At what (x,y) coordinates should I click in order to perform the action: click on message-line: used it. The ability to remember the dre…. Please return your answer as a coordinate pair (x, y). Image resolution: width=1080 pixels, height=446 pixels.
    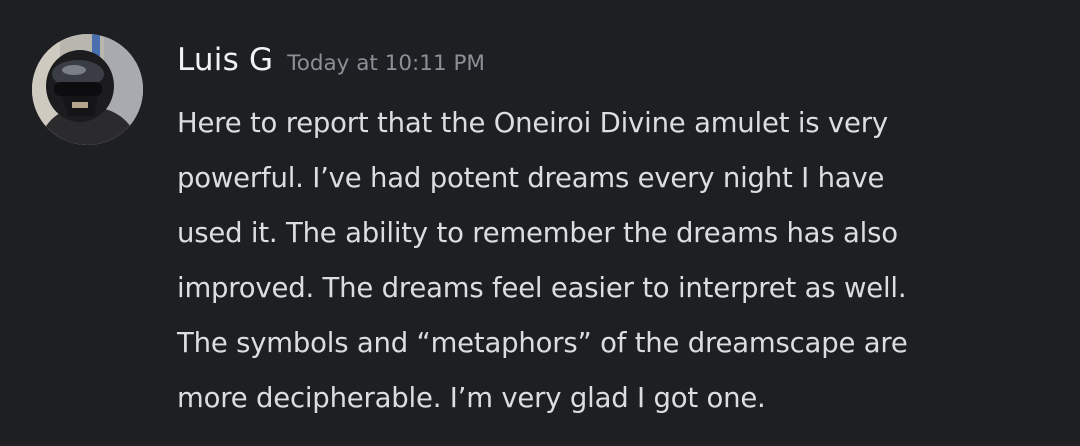
    Looking at the image, I should click on (537, 233).